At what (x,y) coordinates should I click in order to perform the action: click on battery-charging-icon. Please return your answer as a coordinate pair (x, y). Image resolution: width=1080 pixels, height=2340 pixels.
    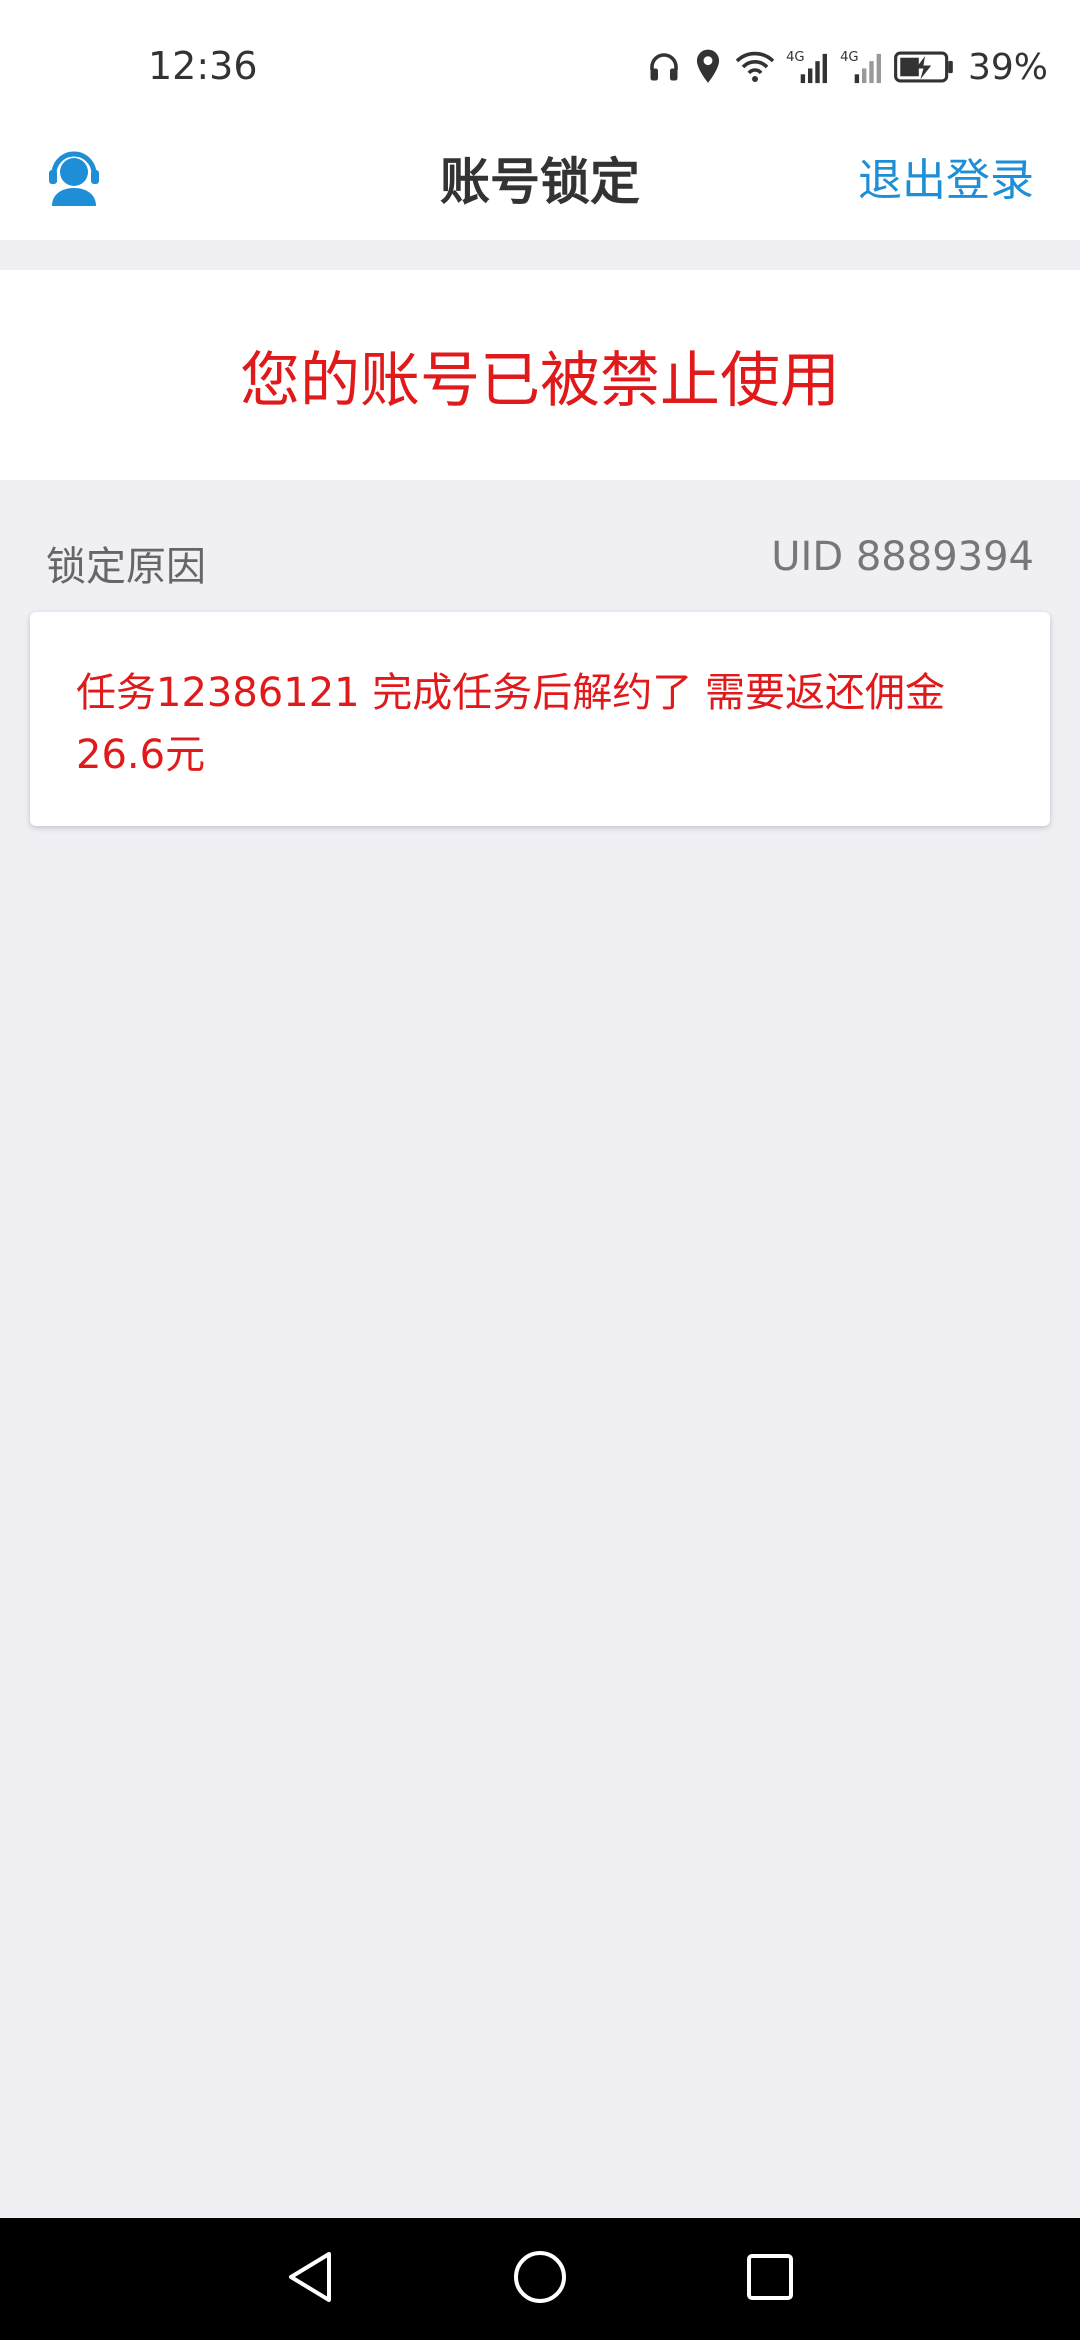
    Looking at the image, I should click on (925, 67).